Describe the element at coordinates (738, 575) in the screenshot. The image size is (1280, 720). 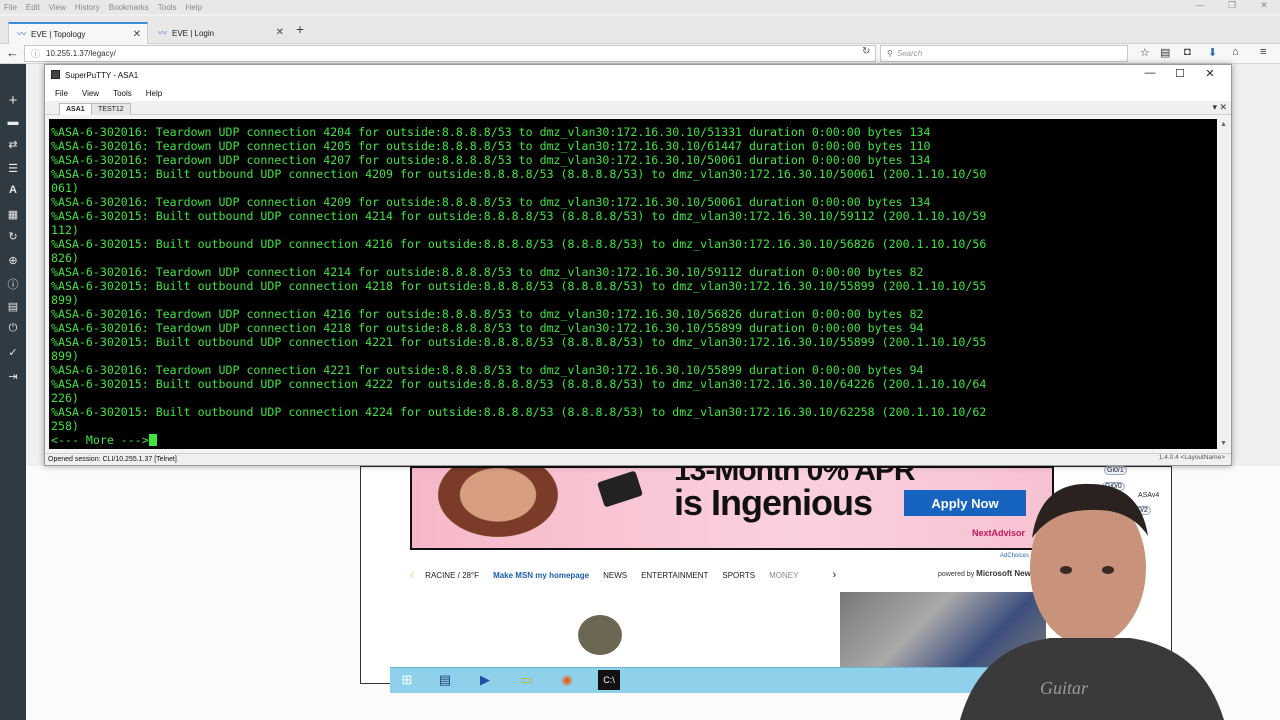
I see `nav-sports: SPORTS` at that location.